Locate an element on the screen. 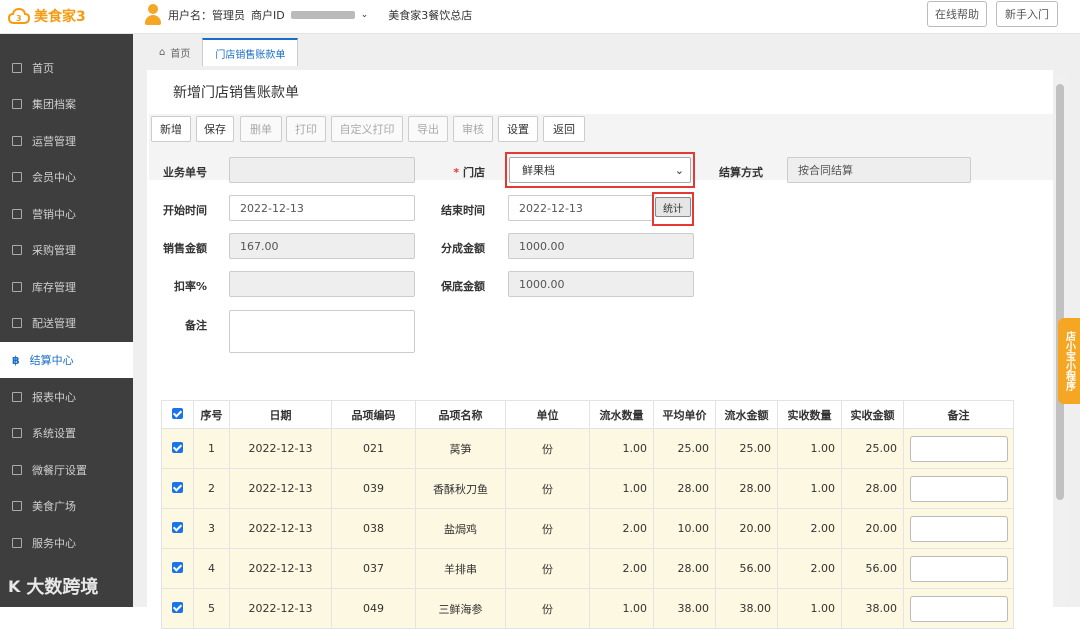 This screenshot has width=1080, height=629. sidebar-item-label: 系统设置 is located at coordinates (54, 433).